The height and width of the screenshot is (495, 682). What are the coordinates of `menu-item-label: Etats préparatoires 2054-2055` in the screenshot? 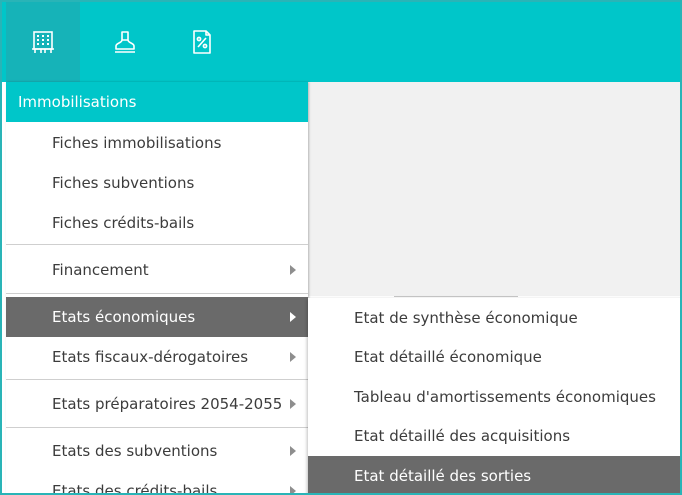 It's located at (167, 404).